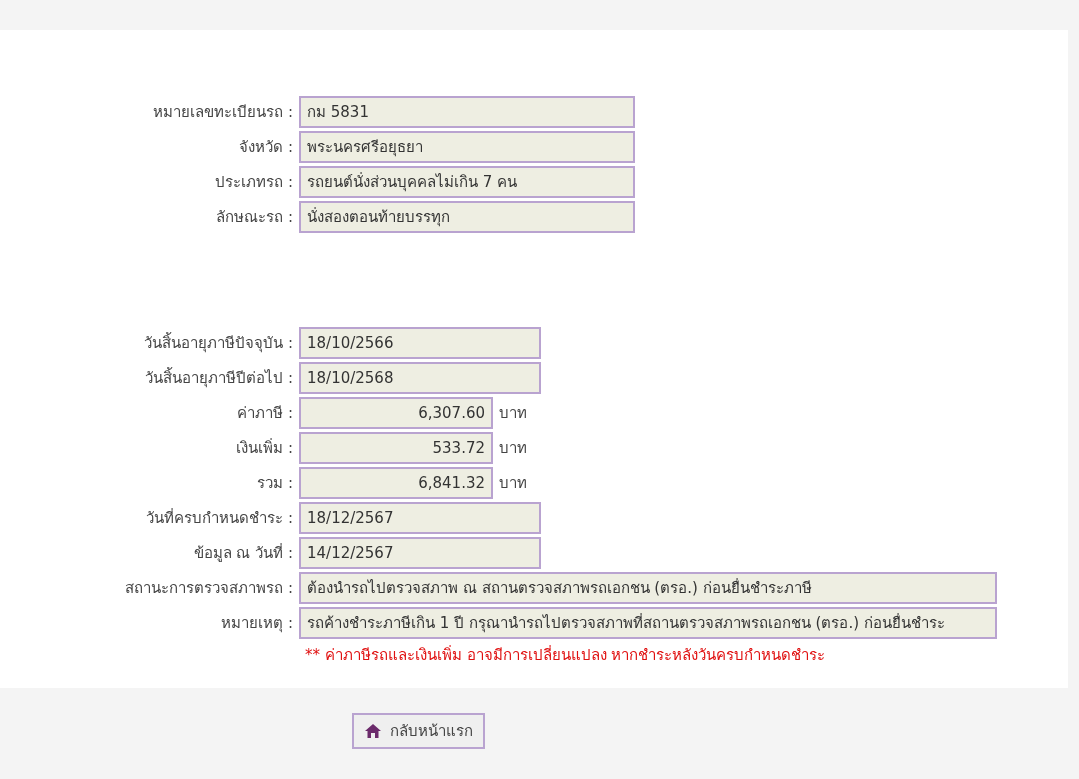 The image size is (1079, 779). Describe the element at coordinates (218, 378) in the screenshot. I see `field-label: วันสิ้นอายุภาษีปีต่อไป :` at that location.